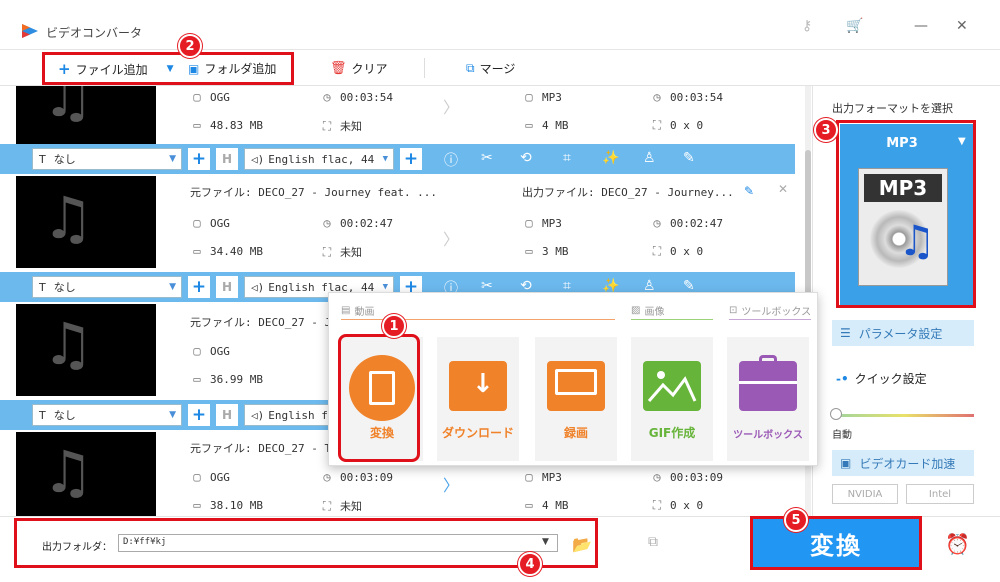 This screenshot has height=582, width=1000. I want to click on rotate-icon: ⟲, so click(526, 158).